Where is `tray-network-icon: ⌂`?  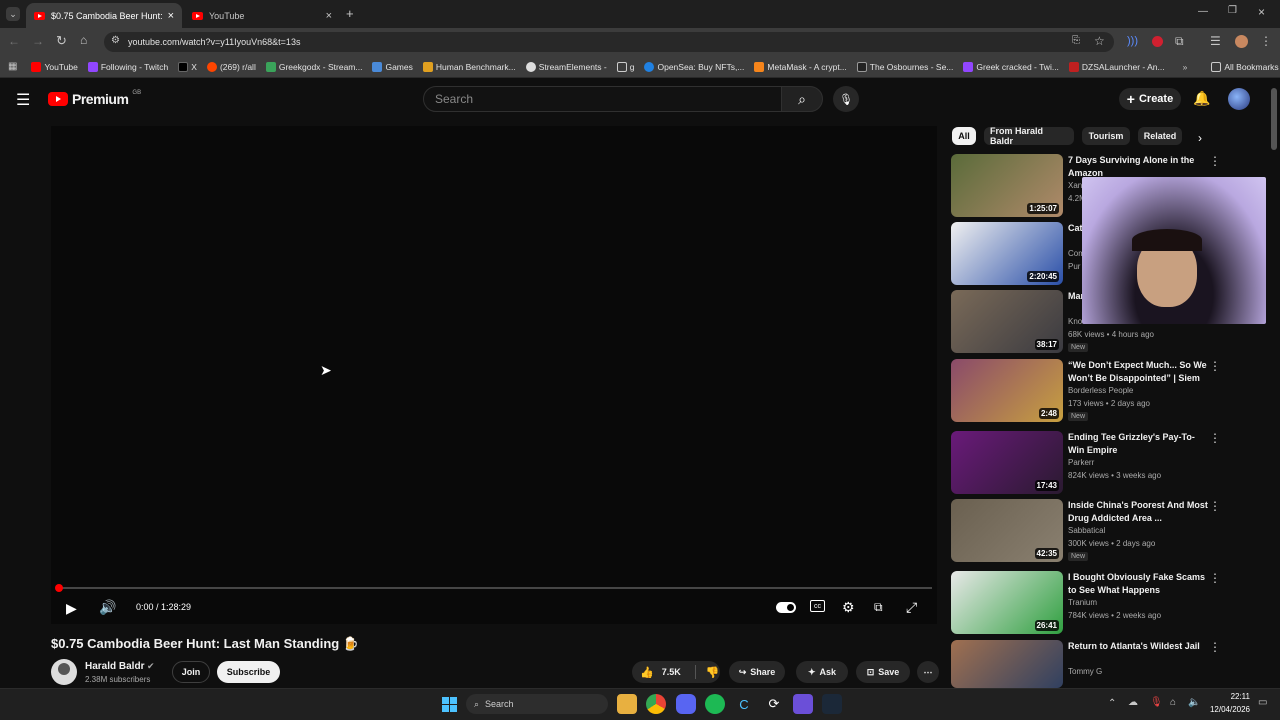
tray-network-icon: ⌂ is located at coordinates (1173, 702).